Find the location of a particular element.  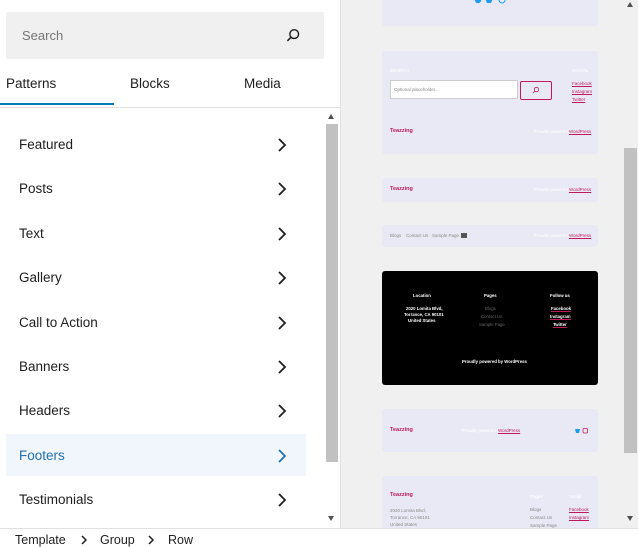

category-footers: Footers is located at coordinates (156, 454).